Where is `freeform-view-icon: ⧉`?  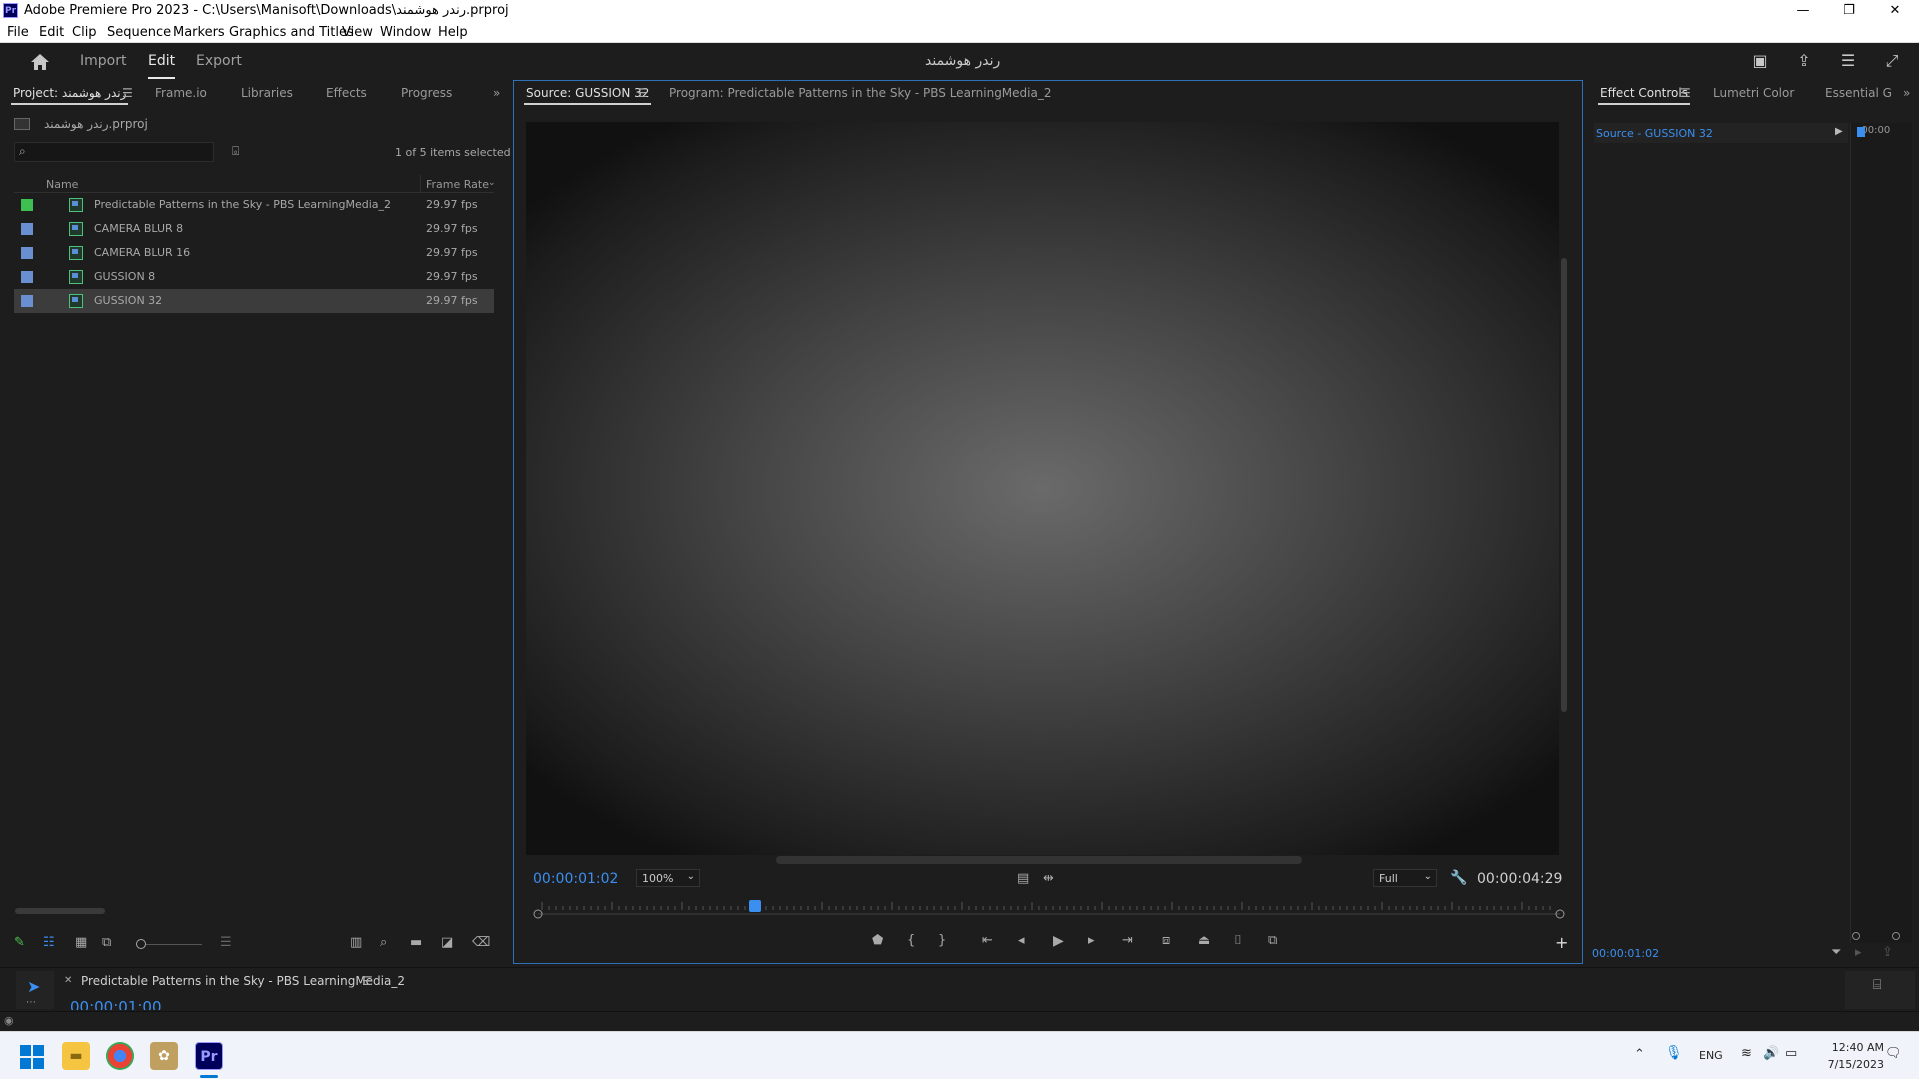
freeform-view-icon: ⧉ is located at coordinates (106, 942).